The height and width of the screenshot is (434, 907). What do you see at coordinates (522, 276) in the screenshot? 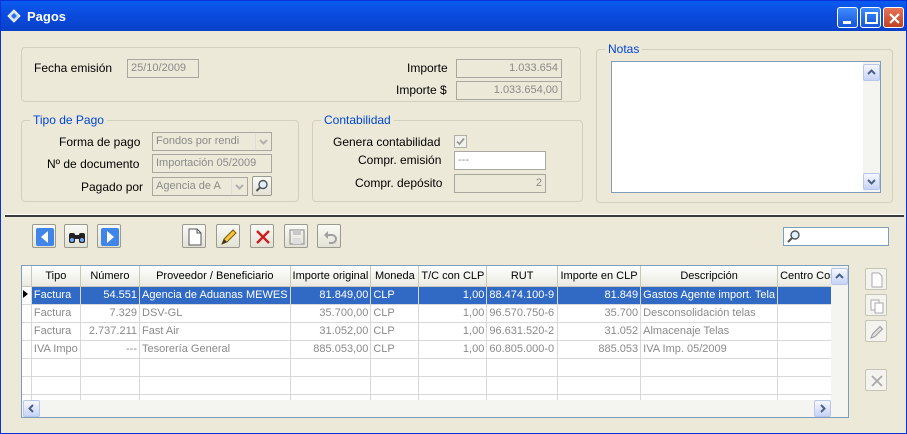
I see `column-header: RUT` at bounding box center [522, 276].